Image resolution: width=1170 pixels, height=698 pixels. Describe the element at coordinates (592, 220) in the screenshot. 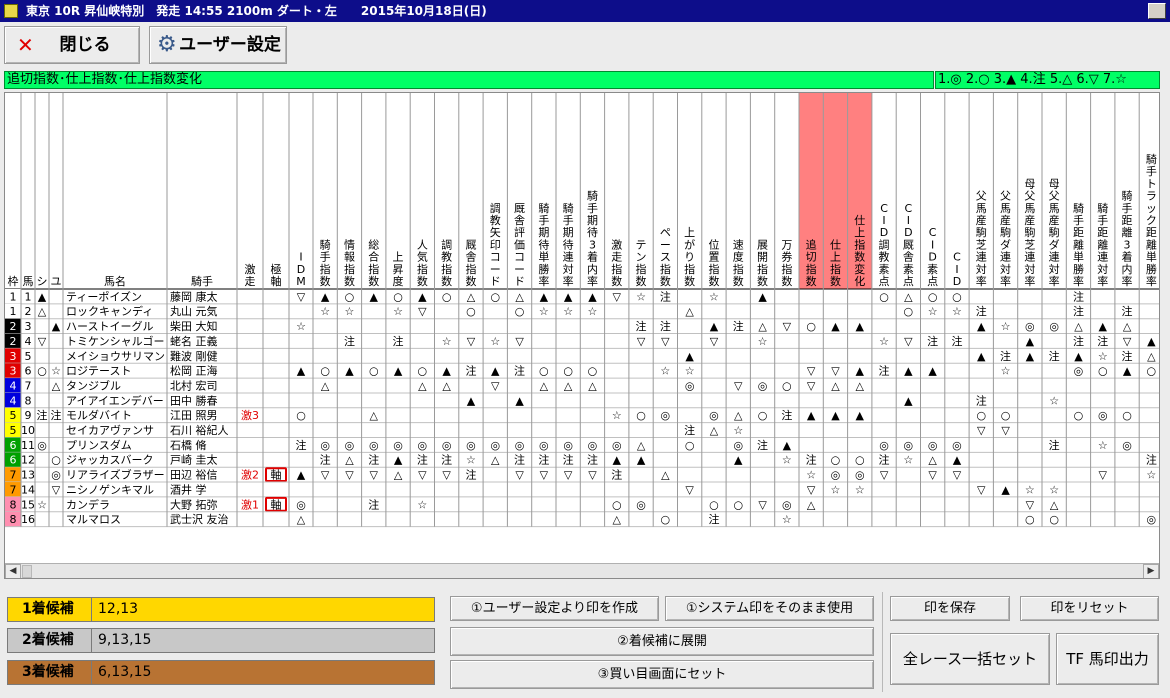

I see `column-header-char: 期` at that location.